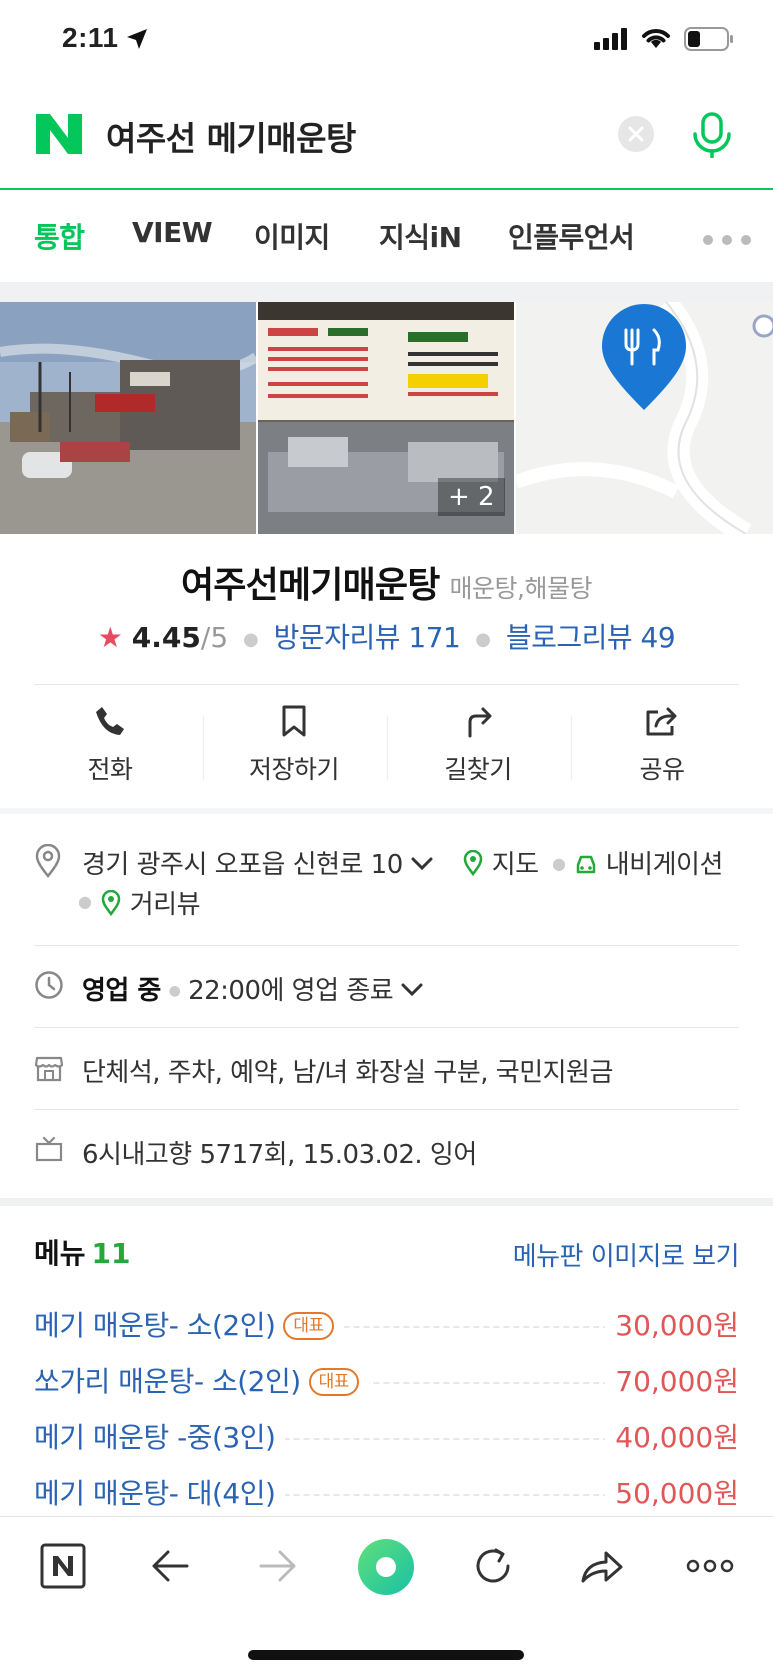 This screenshot has width=773, height=1673. Describe the element at coordinates (386, 1382) in the screenshot. I see `menu-item: 쏘가리 매운탕- 소(2인) 대표 70,000원` at that location.